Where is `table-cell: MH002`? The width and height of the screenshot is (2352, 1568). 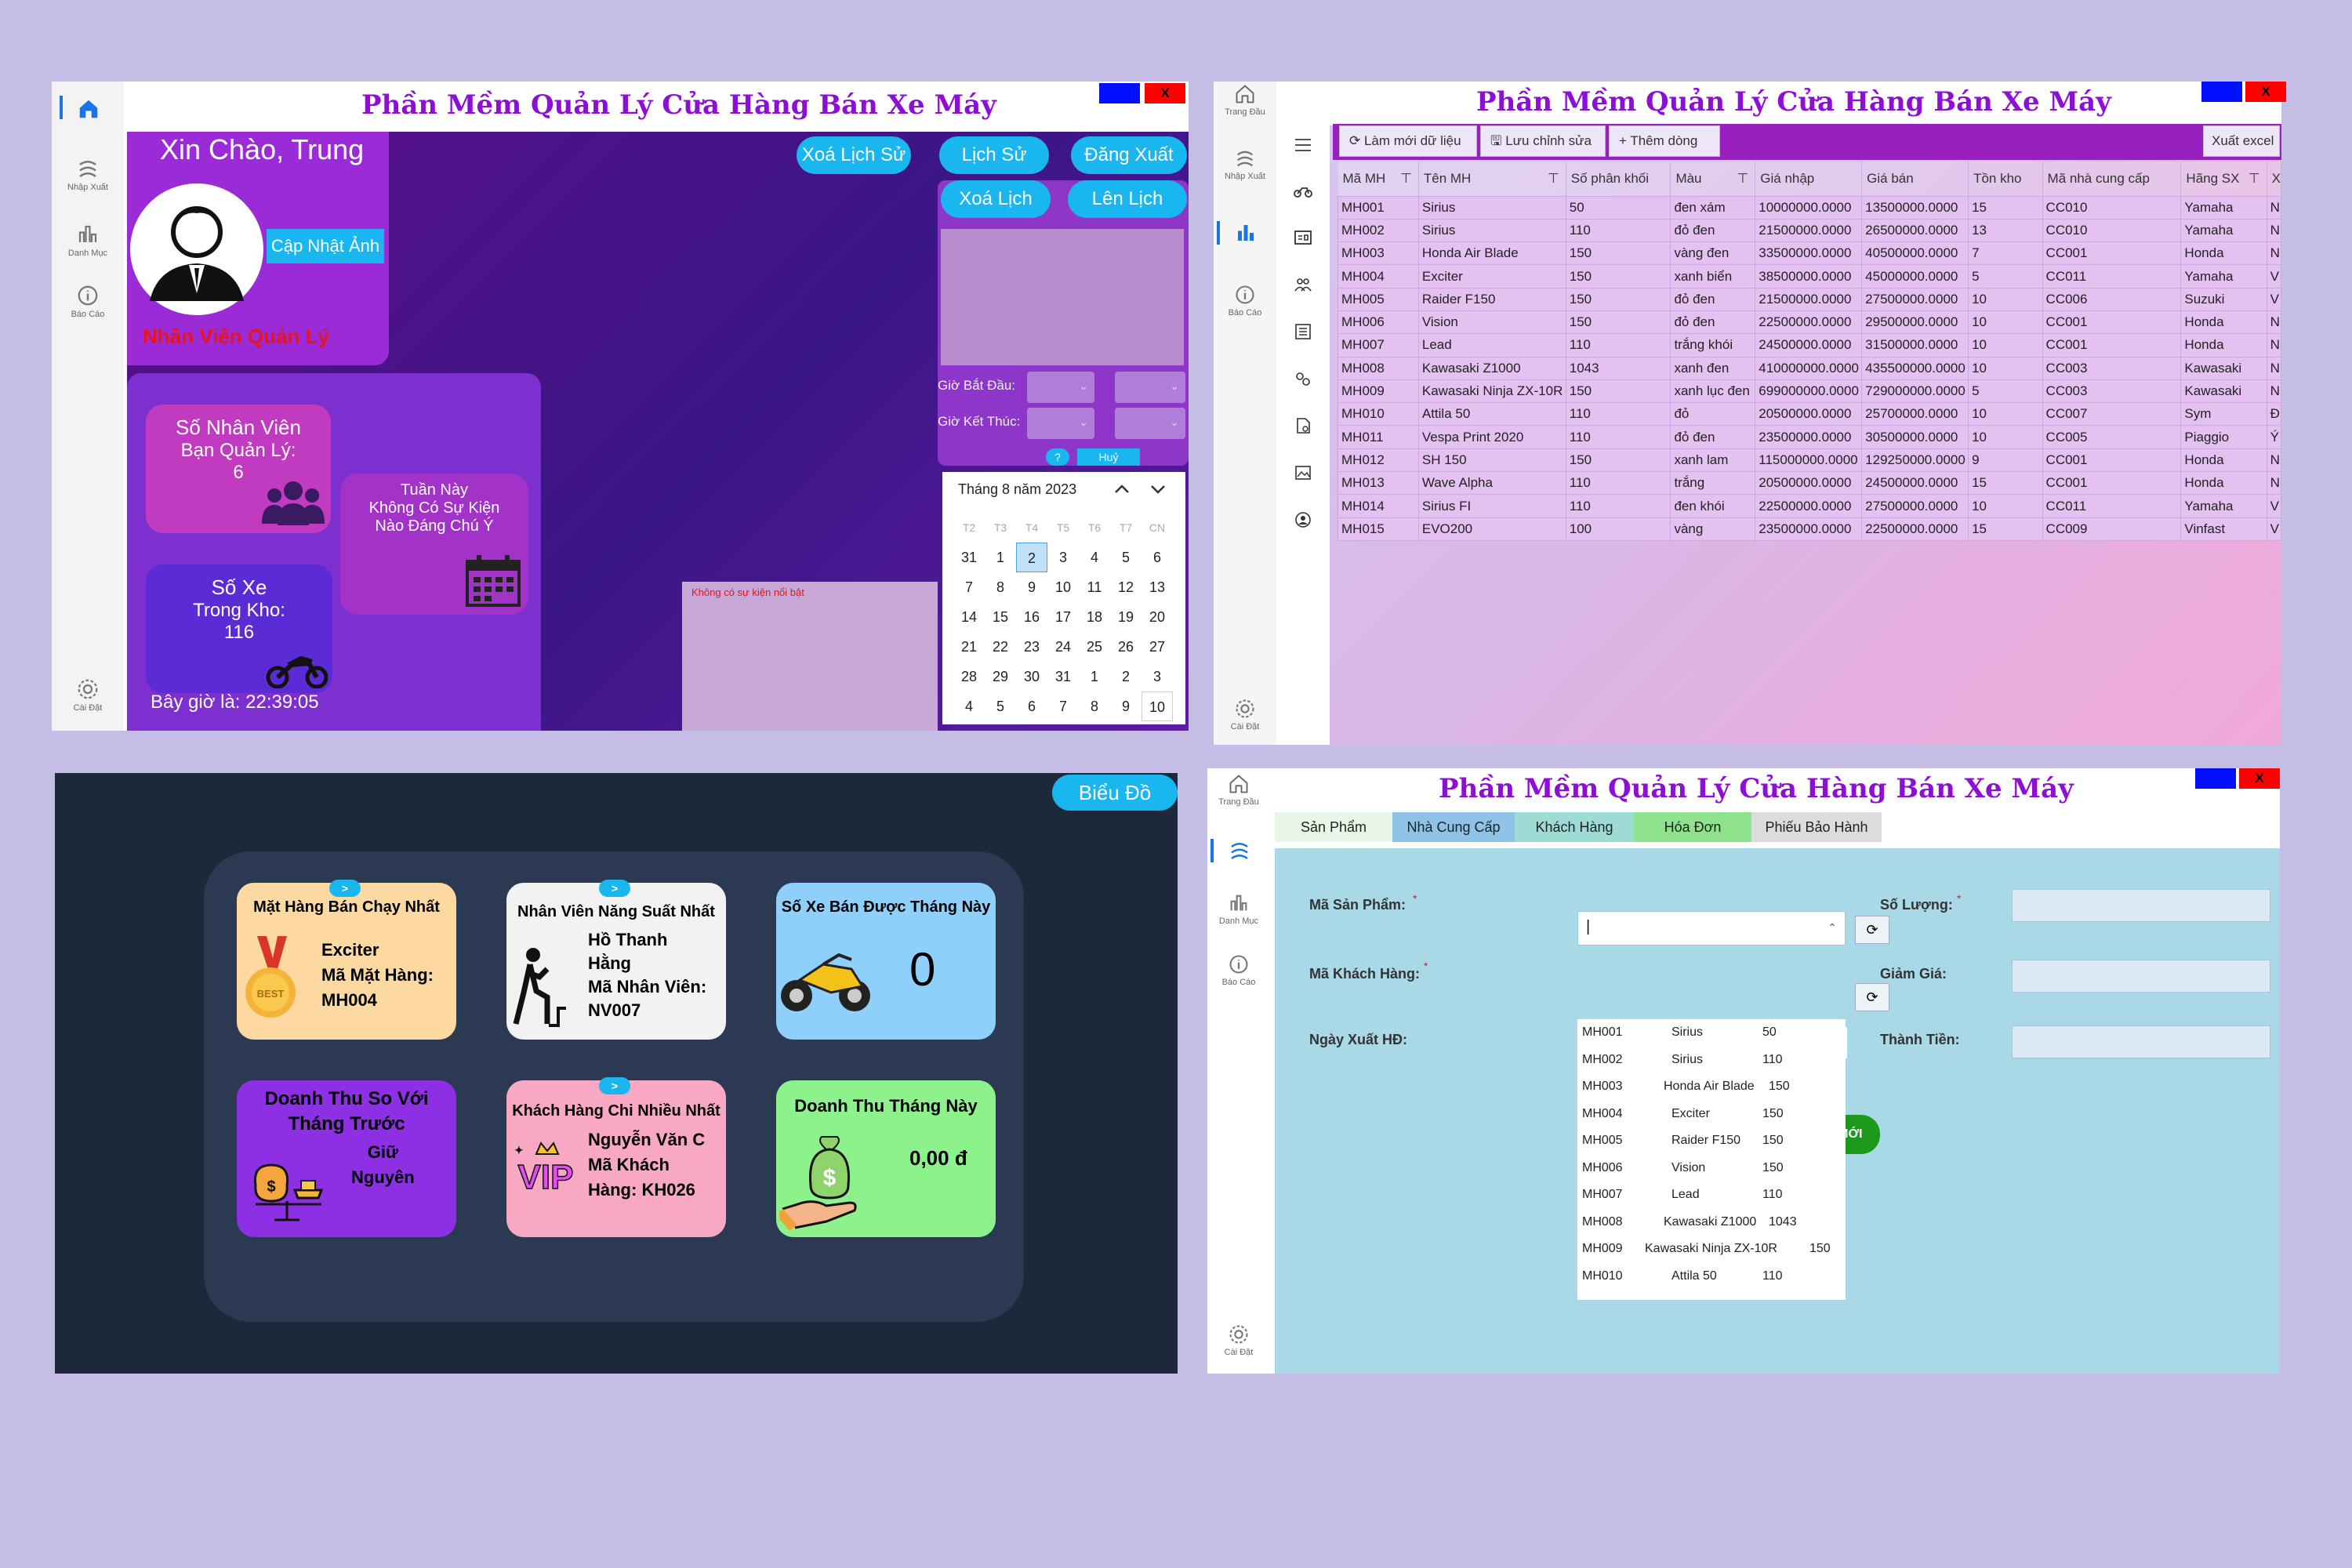
table-cell: MH002 is located at coordinates (1378, 230).